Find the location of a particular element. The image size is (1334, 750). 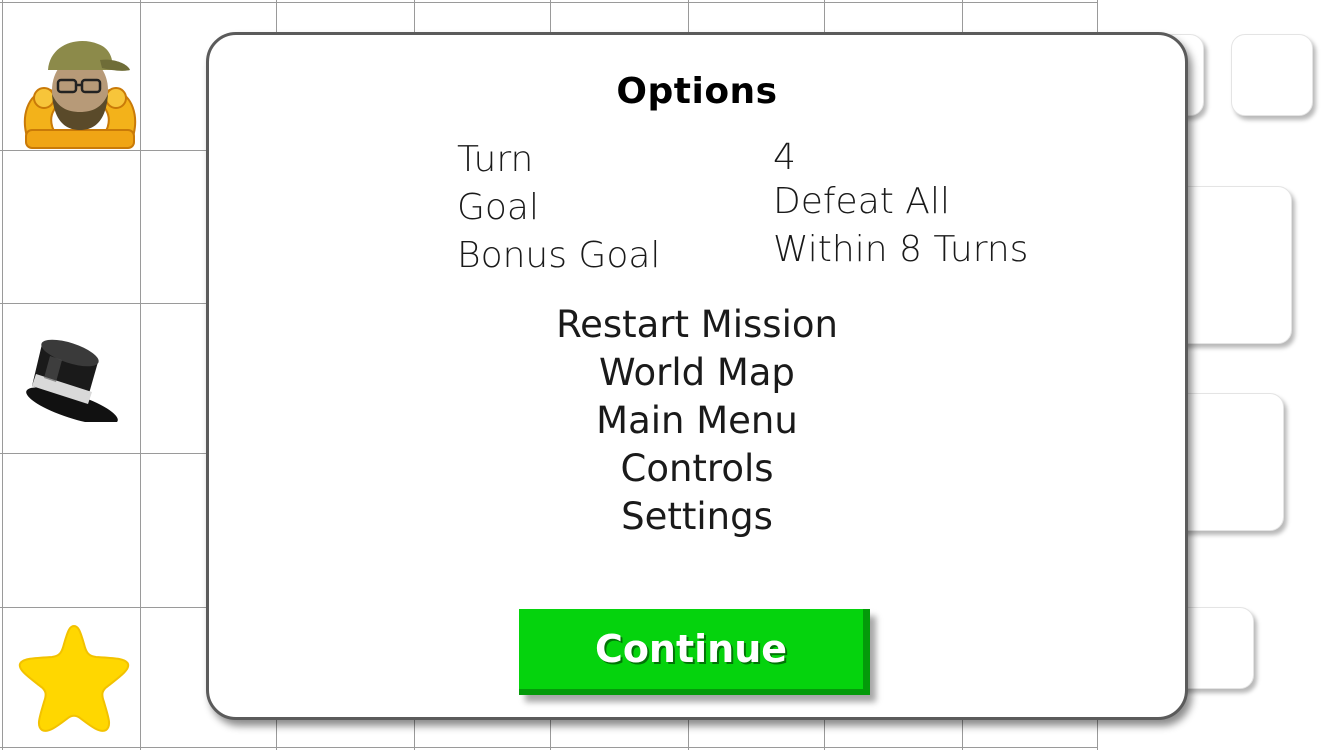

bonus-goal-value: Within 8 Turns is located at coordinates (901, 249).